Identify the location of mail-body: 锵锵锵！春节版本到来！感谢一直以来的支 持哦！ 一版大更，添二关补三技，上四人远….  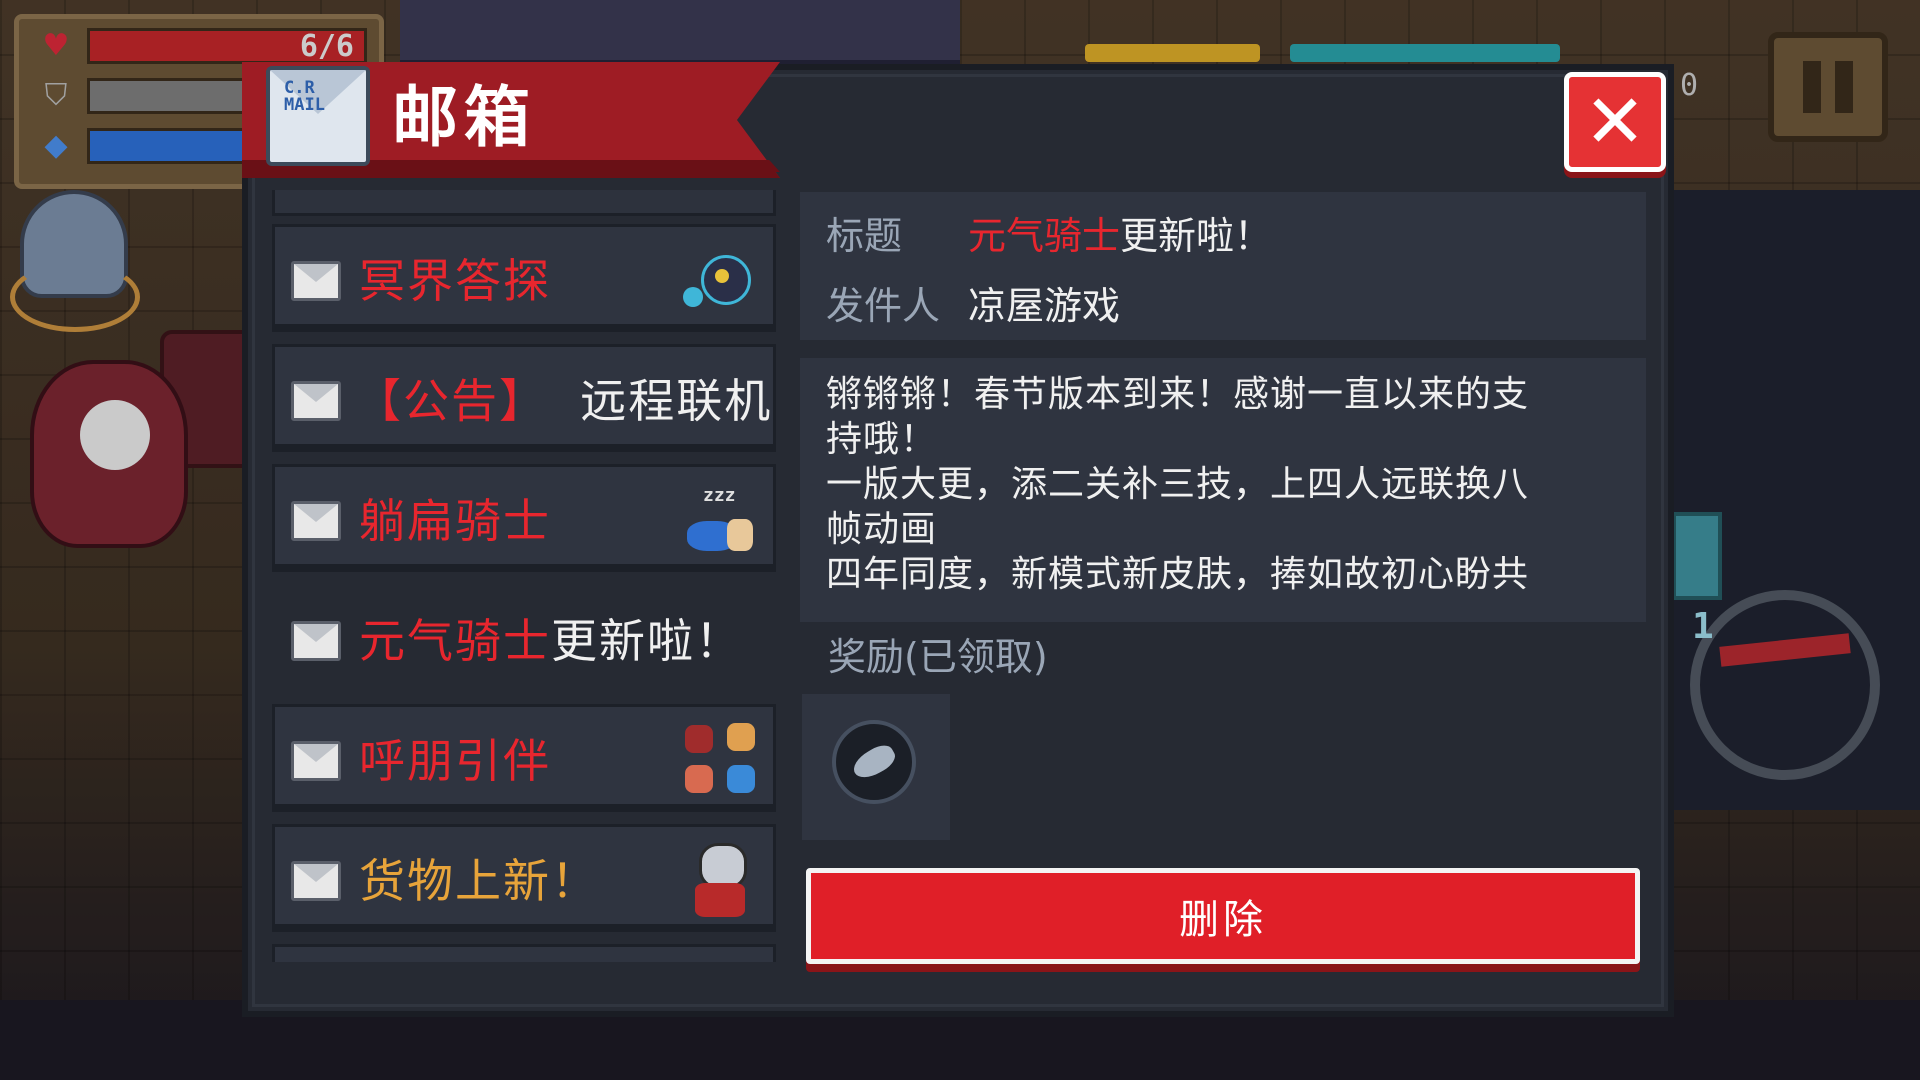
(1223, 490).